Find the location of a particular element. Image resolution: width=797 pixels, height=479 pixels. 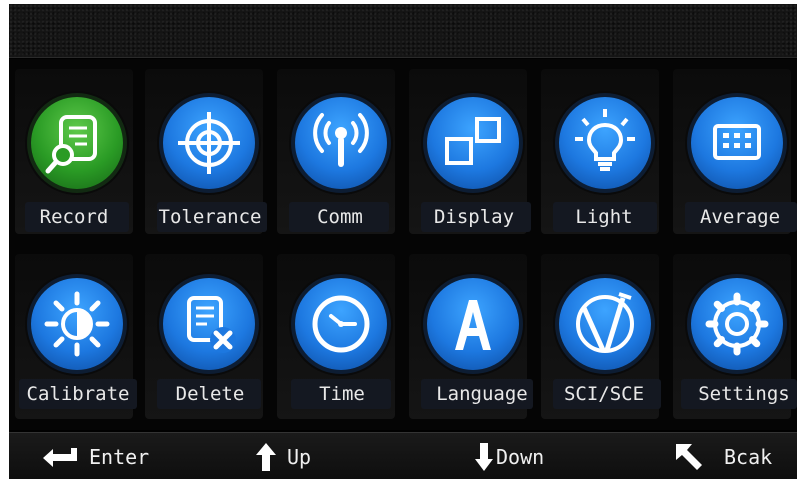

light-bulb-icon is located at coordinates (605, 143).